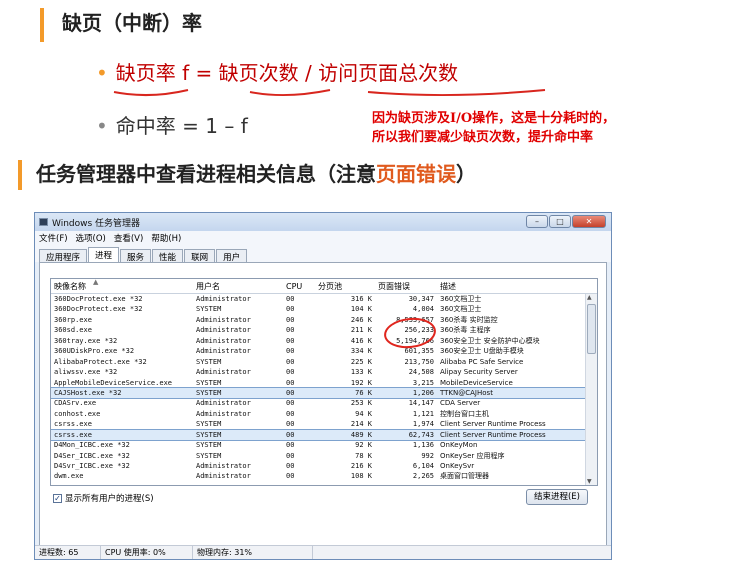 The image size is (730, 563). What do you see at coordinates (53, 238) in the screenshot?
I see `menu-file: 文件(F)` at bounding box center [53, 238].